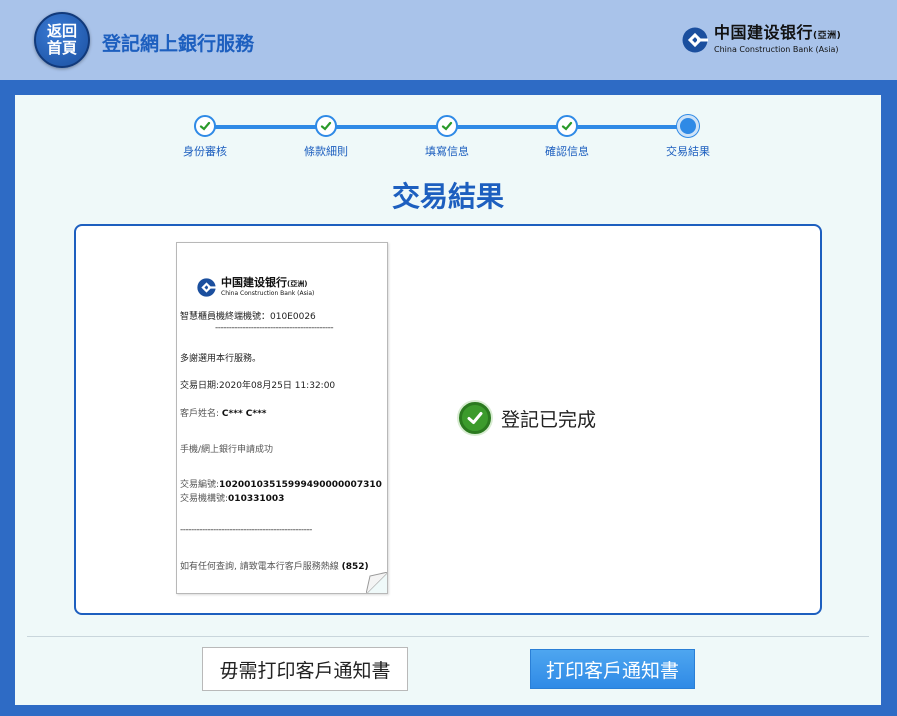 The width and height of the screenshot is (897, 716). I want to click on step-fill-info: 填寫信息, so click(447, 137).